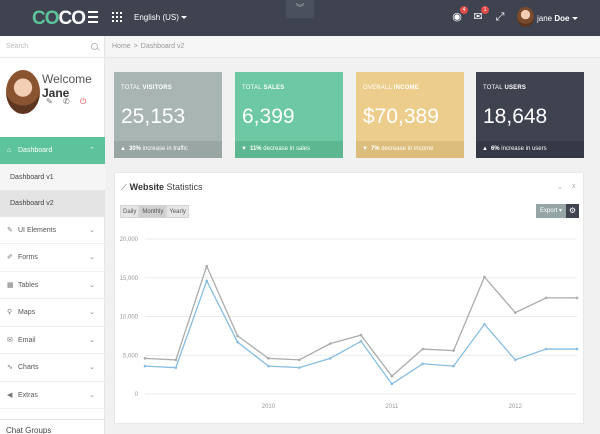 This screenshot has height=434, width=600. What do you see at coordinates (401, 116) in the screenshot?
I see `stat-value: $70,389` at bounding box center [401, 116].